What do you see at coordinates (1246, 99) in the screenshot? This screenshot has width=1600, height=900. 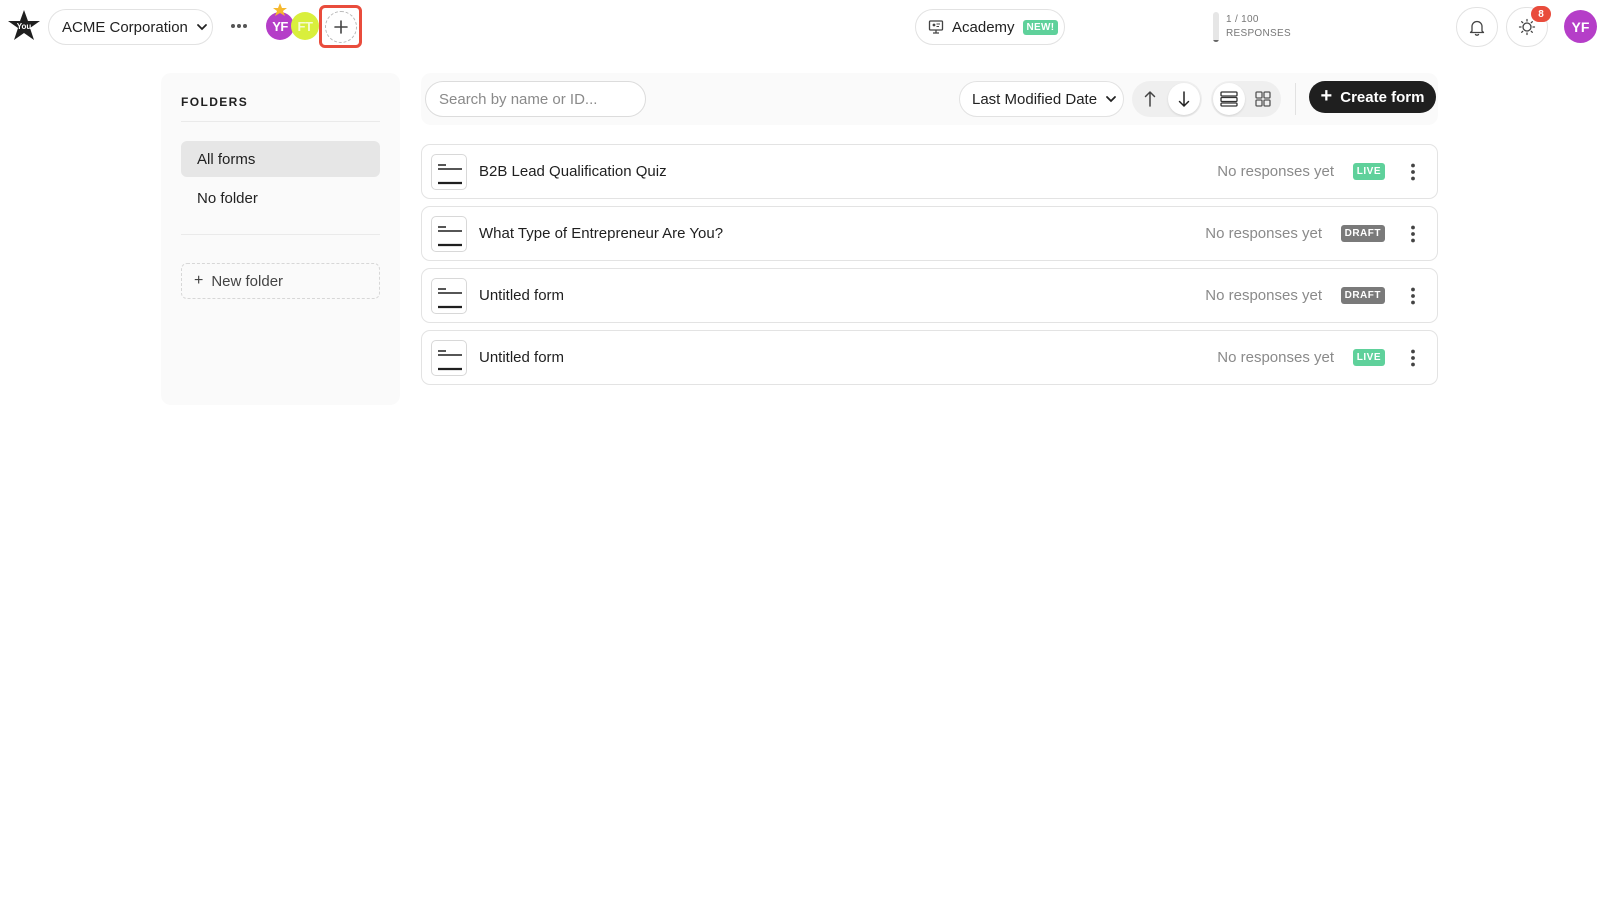 I see `view-mode-toggle` at bounding box center [1246, 99].